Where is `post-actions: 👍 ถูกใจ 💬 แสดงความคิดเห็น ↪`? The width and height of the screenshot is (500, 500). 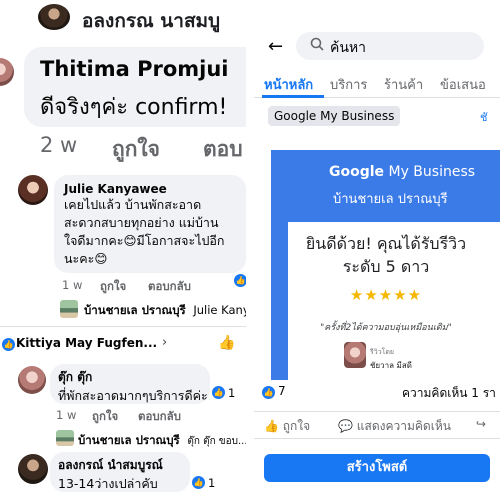 post-actions: 👍 ถูกใจ 💬 แสดงความคิดเห็น ↪ is located at coordinates (377, 425).